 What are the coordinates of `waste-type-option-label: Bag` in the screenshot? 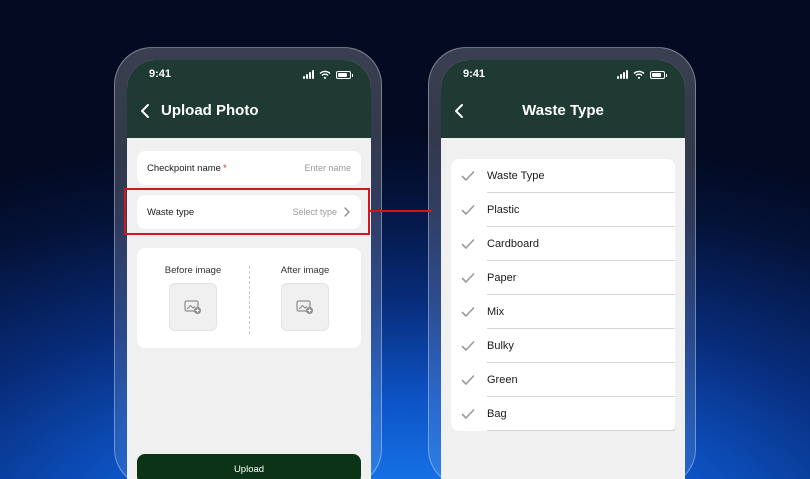 It's located at (497, 414).